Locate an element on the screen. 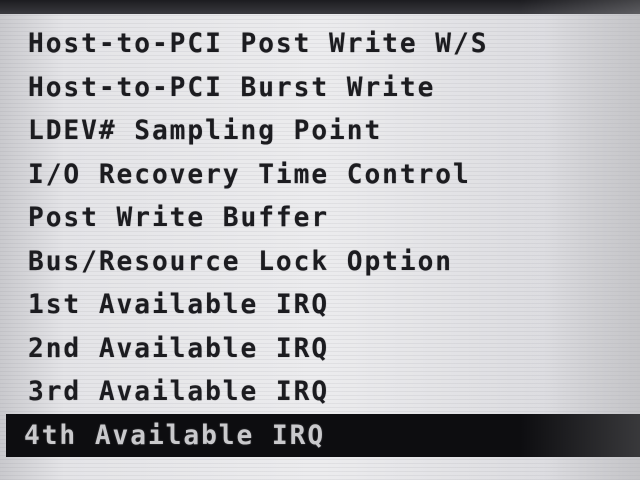 The width and height of the screenshot is (640, 480). option-label: Host-to-PCI Post Write W/S is located at coordinates (258, 43).